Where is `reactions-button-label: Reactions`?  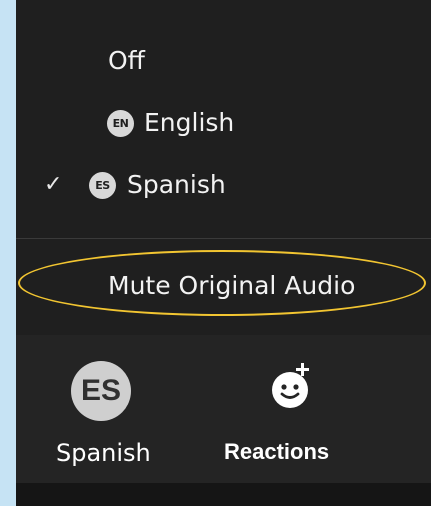 reactions-button-label: Reactions is located at coordinates (277, 451).